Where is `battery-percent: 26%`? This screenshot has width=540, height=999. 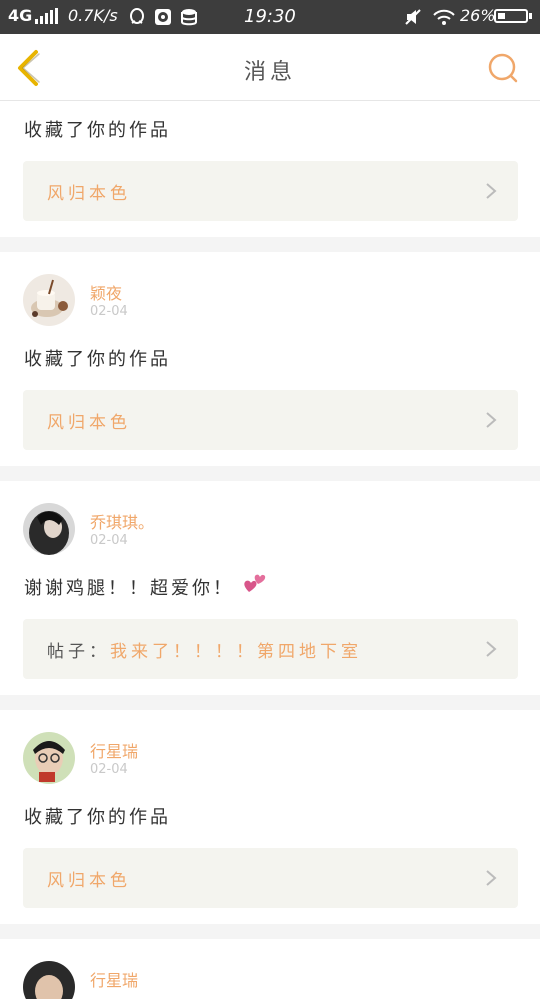
battery-percent: 26% is located at coordinates (478, 15).